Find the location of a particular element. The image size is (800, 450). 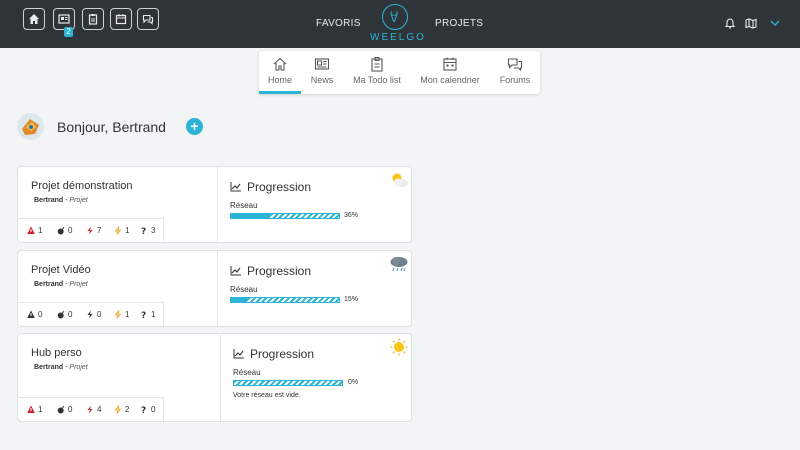

weelgo-logo-icon is located at coordinates (395, 17).